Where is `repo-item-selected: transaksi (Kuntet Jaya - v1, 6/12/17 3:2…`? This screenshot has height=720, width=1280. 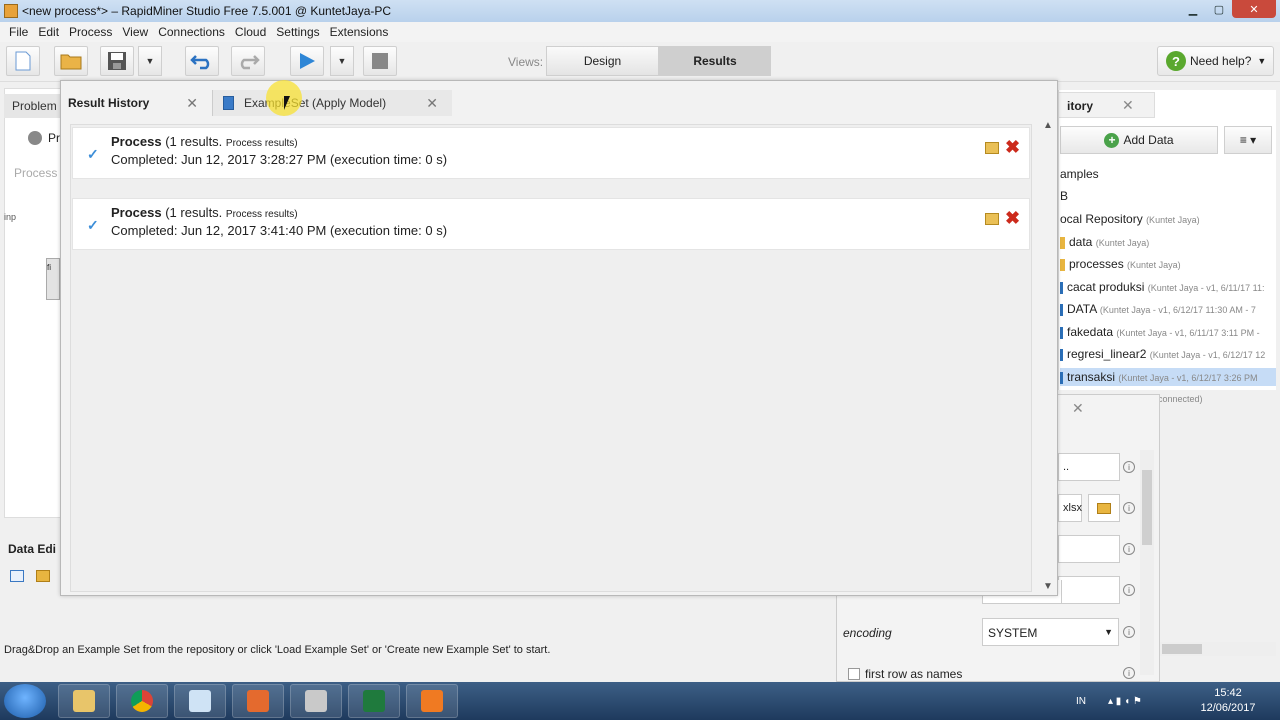 repo-item-selected: transaksi (Kuntet Jaya - v1, 6/12/17 3:2… is located at coordinates (1168, 377).